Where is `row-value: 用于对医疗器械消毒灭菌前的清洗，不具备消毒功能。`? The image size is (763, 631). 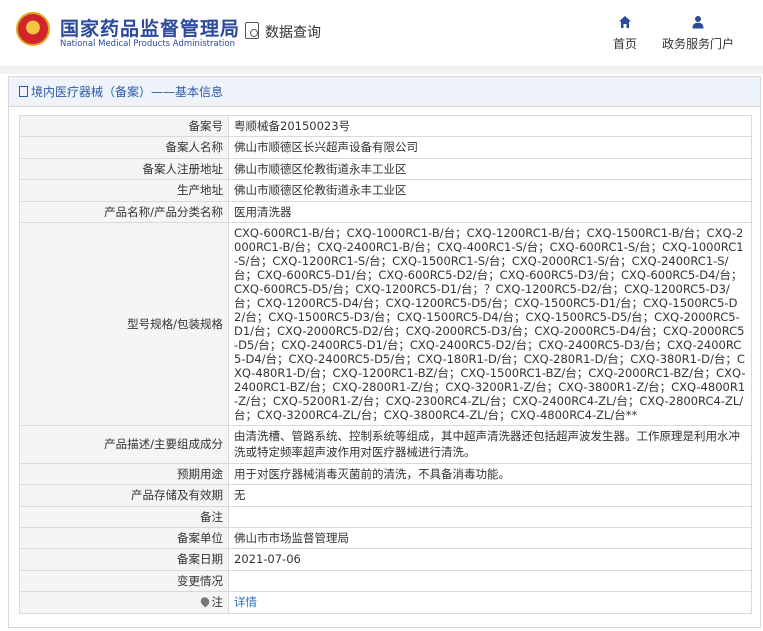
row-value: 用于对医疗器械消毒灭菌前的清洗，不具备消毒功能。 is located at coordinates (490, 474).